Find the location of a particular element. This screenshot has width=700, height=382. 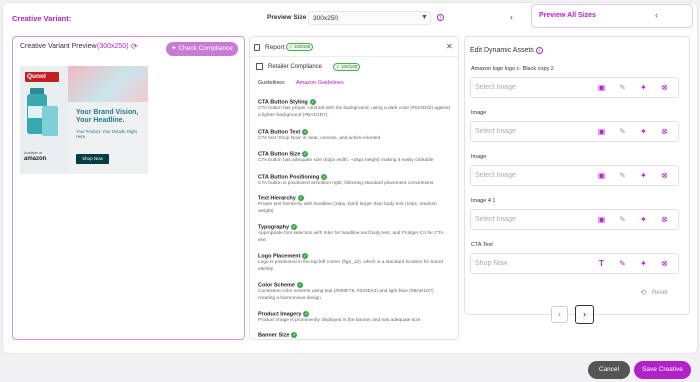

ad-retailer-logo: amazon is located at coordinates (35, 159).